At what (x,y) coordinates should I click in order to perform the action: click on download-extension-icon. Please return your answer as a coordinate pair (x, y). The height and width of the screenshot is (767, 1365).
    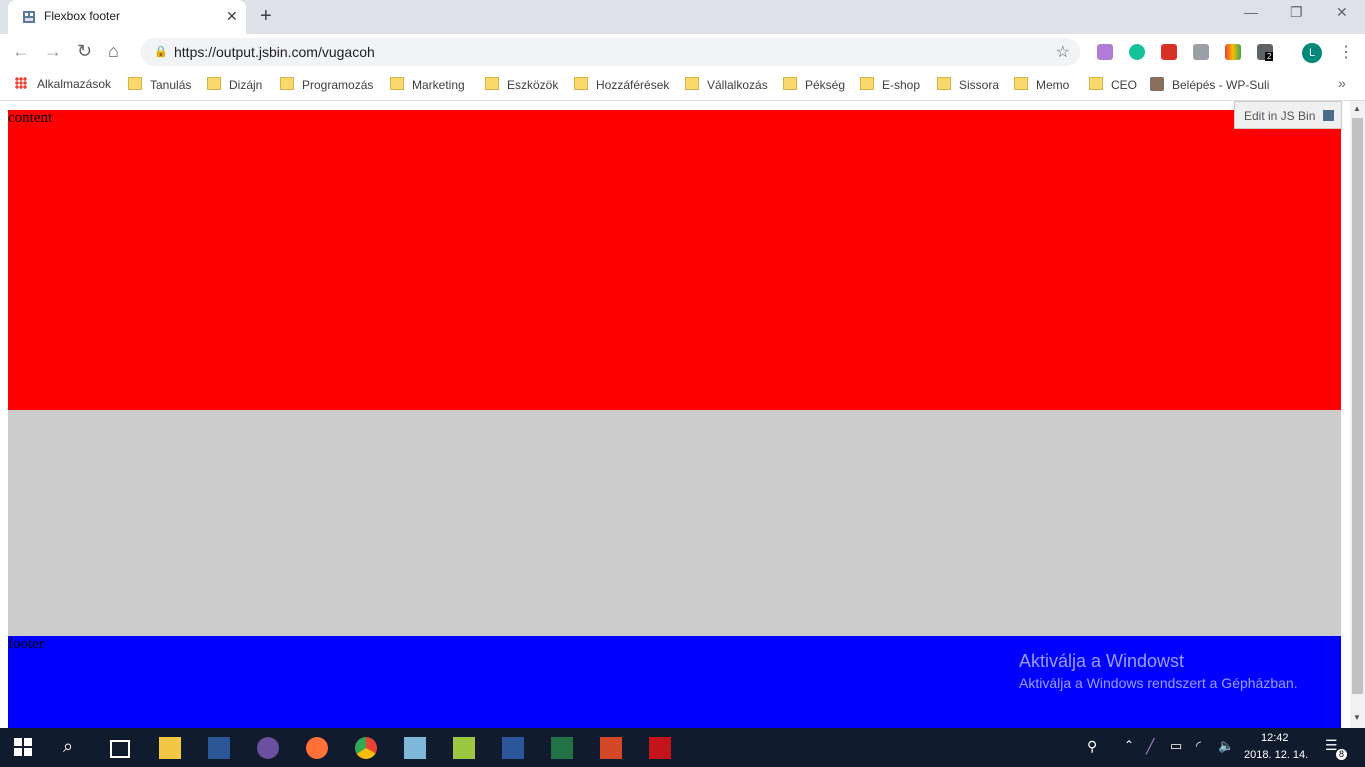
    Looking at the image, I should click on (1201, 52).